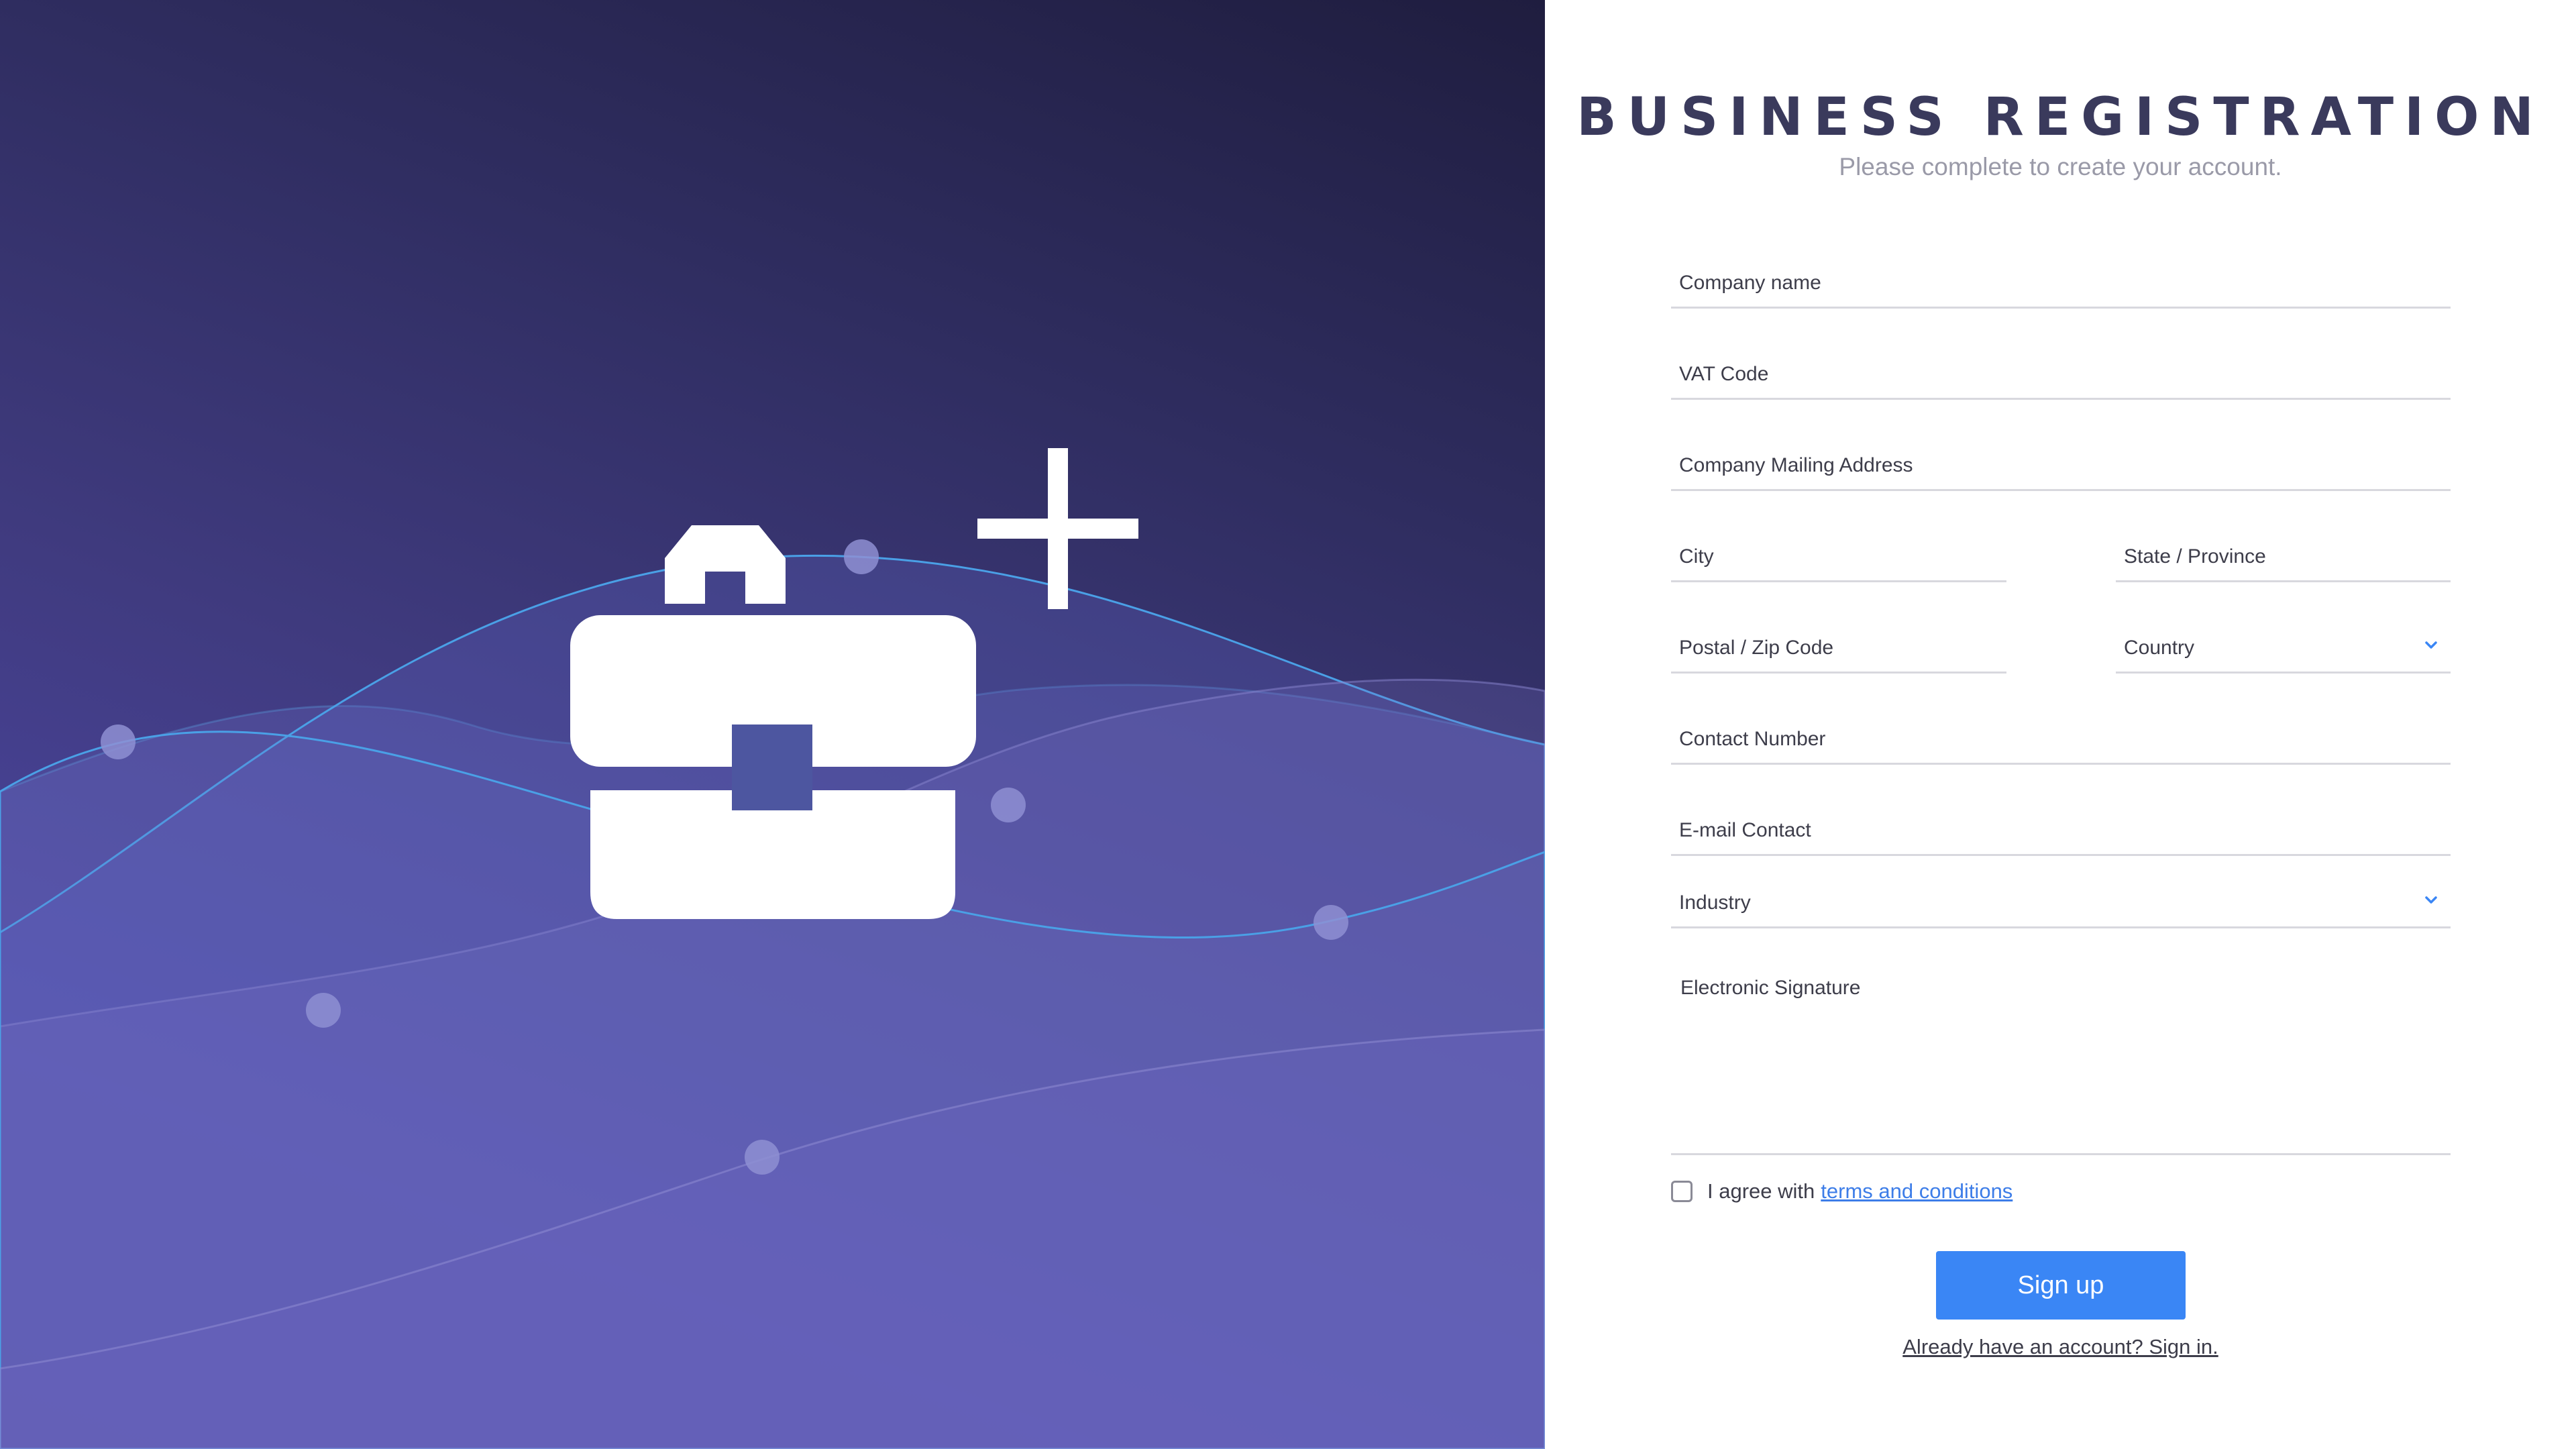 The image size is (2576, 1449). What do you see at coordinates (1682, 1191) in the screenshot?
I see `terms-checkbox` at bounding box center [1682, 1191].